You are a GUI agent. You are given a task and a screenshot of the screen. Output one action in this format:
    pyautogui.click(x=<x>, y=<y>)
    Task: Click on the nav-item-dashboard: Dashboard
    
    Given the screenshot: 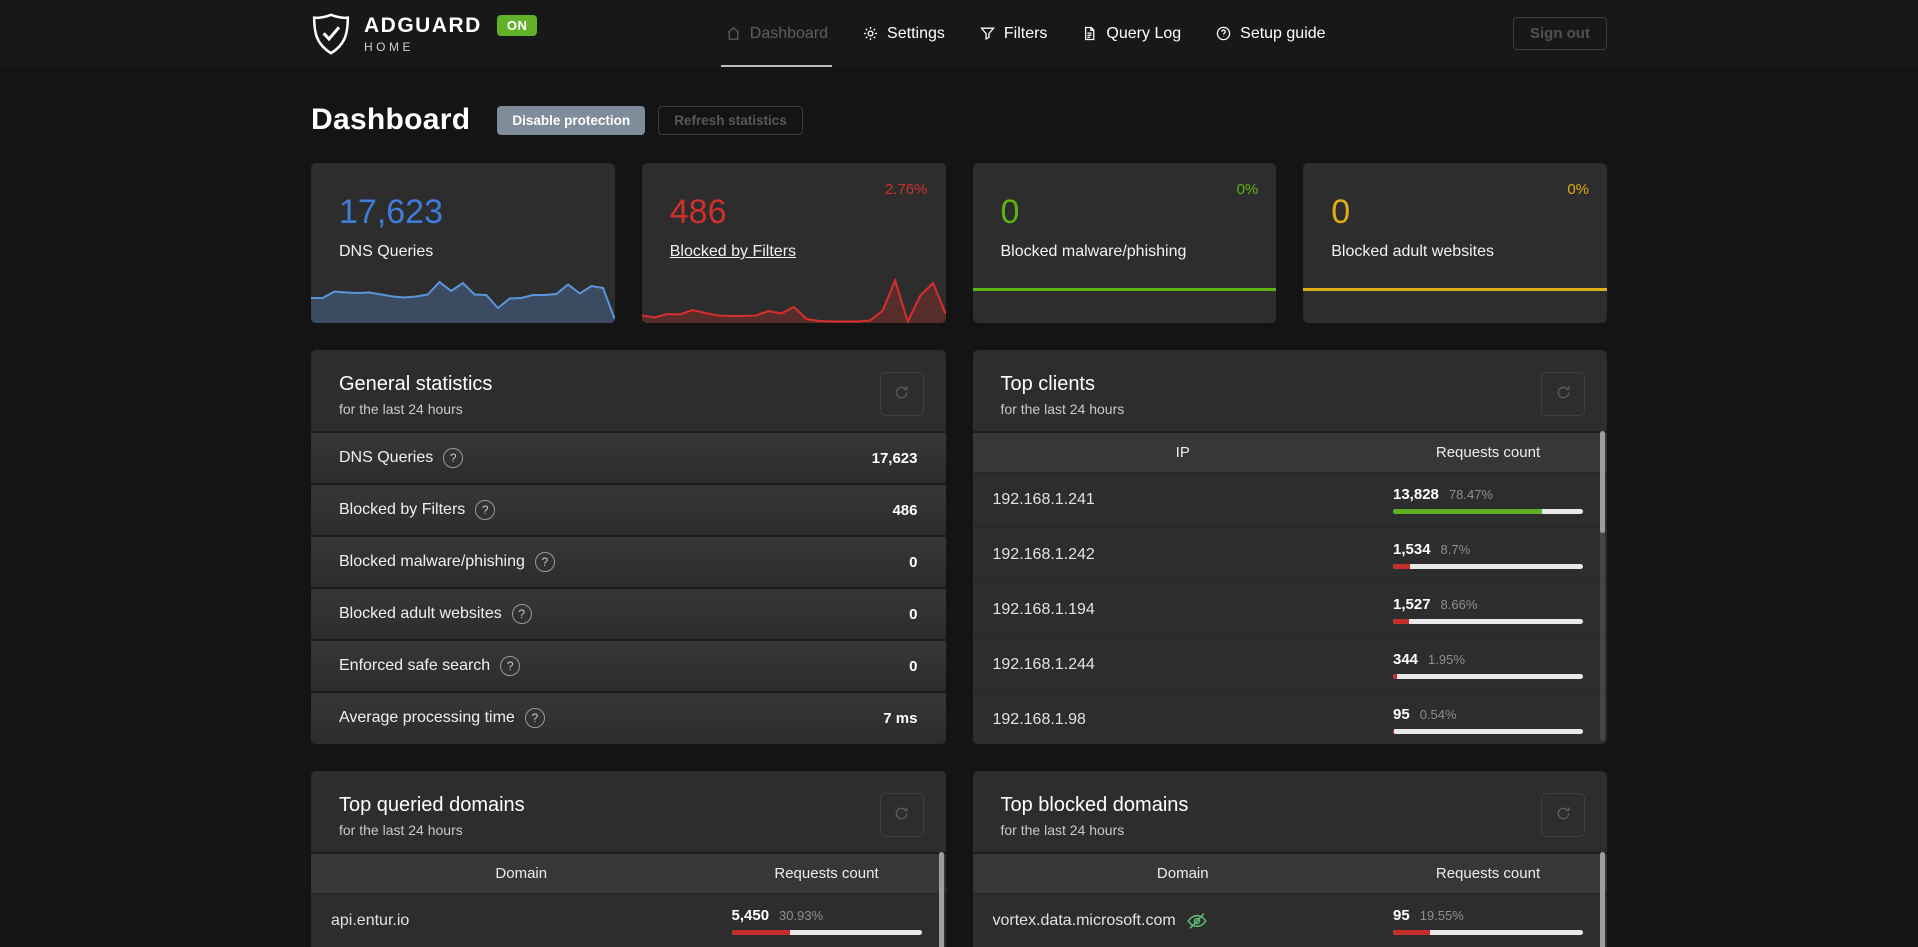 What is the action you would take?
    pyautogui.click(x=776, y=33)
    